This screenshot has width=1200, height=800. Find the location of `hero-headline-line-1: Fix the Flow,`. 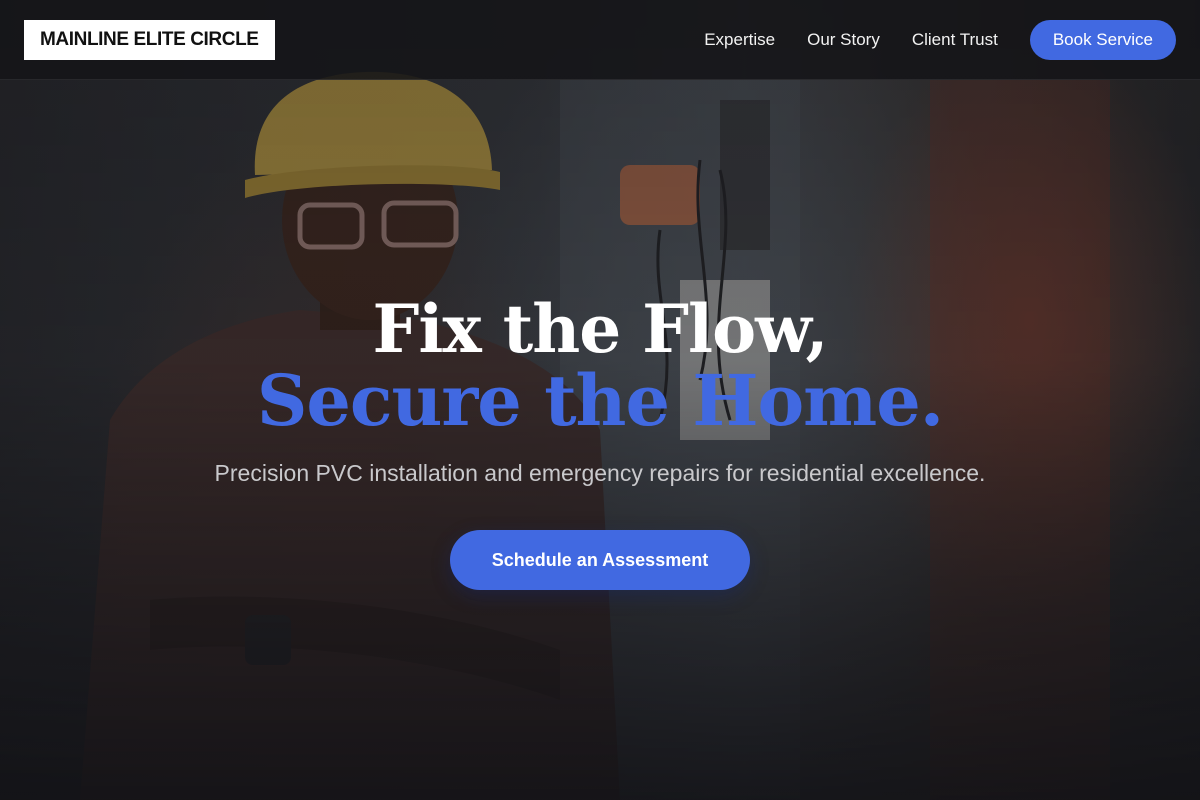

hero-headline-line-1: Fix the Flow, is located at coordinates (600, 329).